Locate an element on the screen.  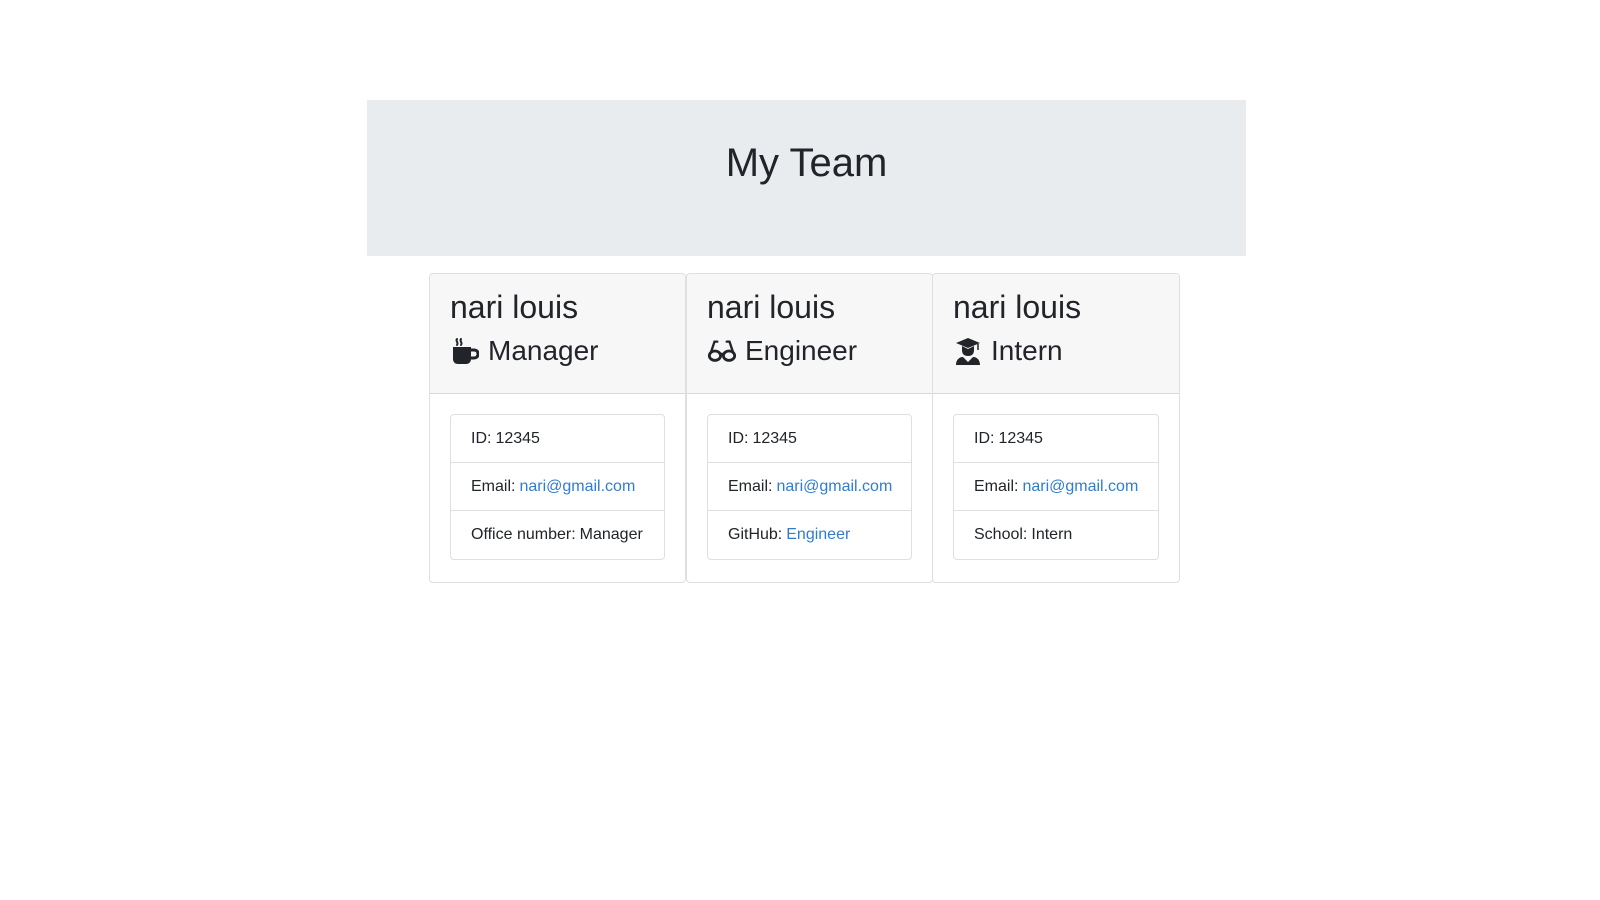
card-header: nari louis Intern is located at coordinates (1056, 334).